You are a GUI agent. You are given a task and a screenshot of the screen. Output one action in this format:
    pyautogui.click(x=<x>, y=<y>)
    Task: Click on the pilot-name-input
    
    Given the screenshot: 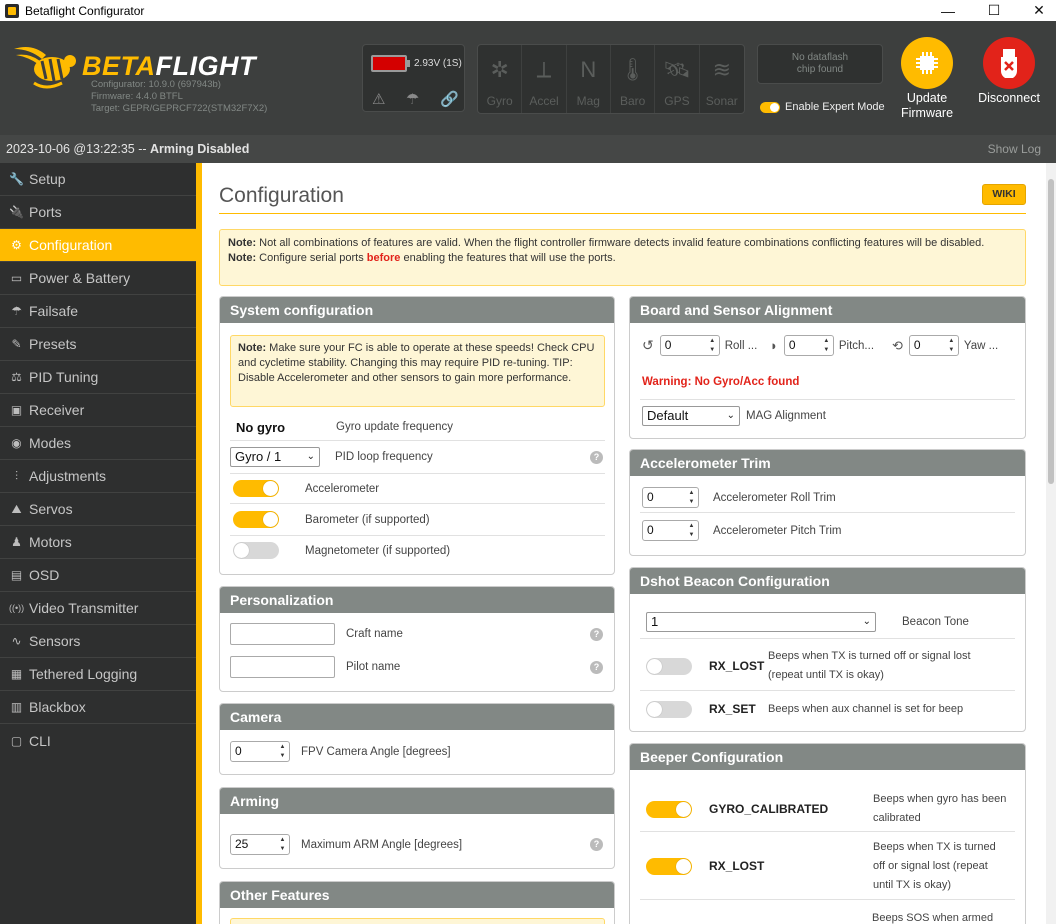 What is the action you would take?
    pyautogui.click(x=282, y=667)
    